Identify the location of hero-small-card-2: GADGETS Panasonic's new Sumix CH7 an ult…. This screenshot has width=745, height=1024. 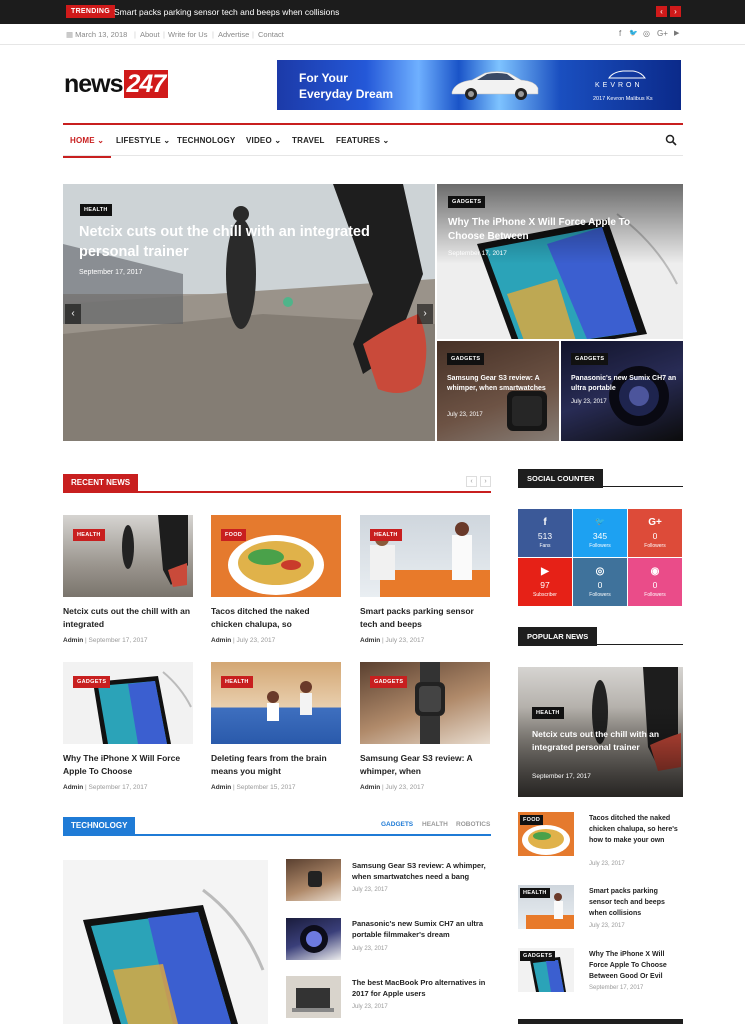
(622, 391).